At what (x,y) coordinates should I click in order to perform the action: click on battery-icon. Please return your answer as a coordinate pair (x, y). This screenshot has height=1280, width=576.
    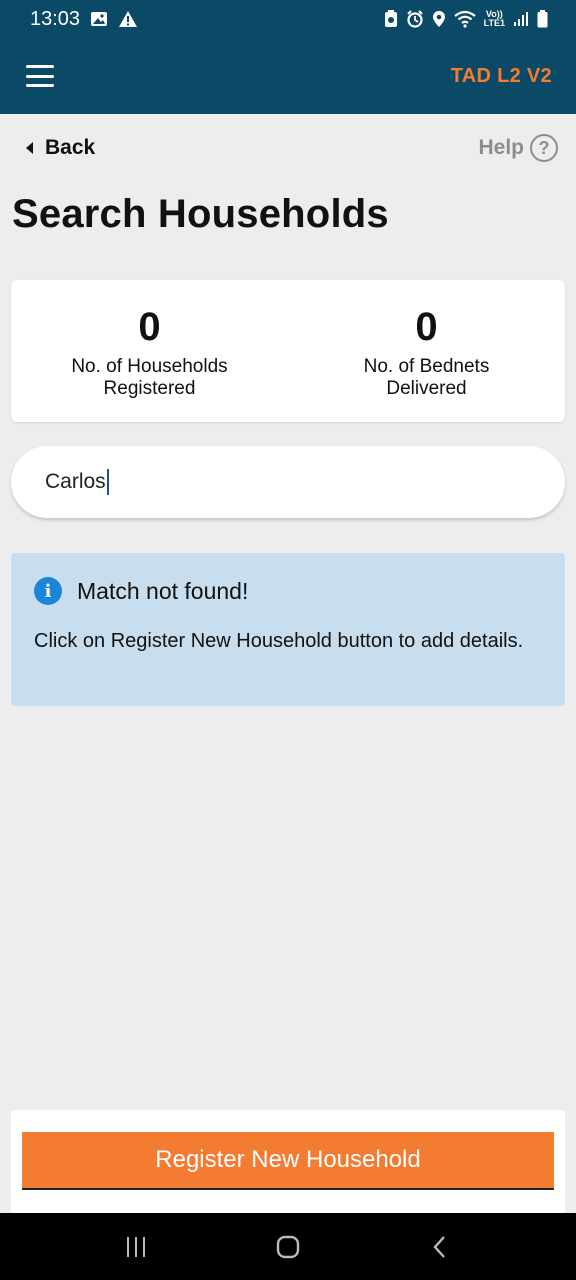
    Looking at the image, I should click on (542, 19).